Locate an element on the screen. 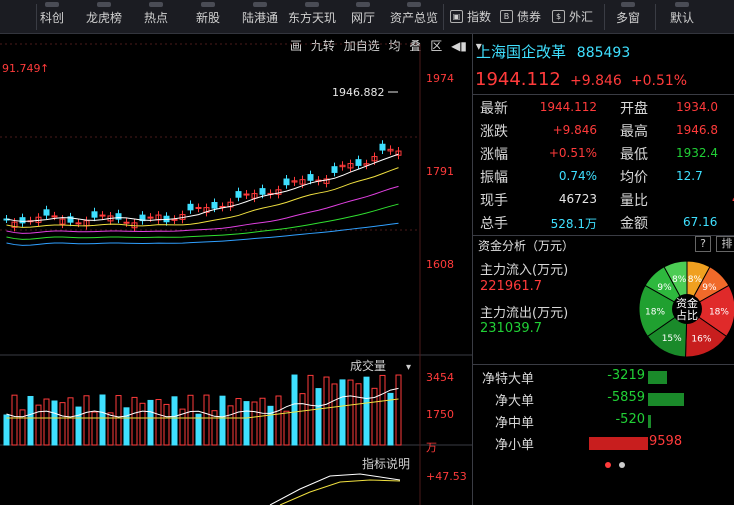  net-flow-label: 净特大单 is located at coordinates (508, 379).